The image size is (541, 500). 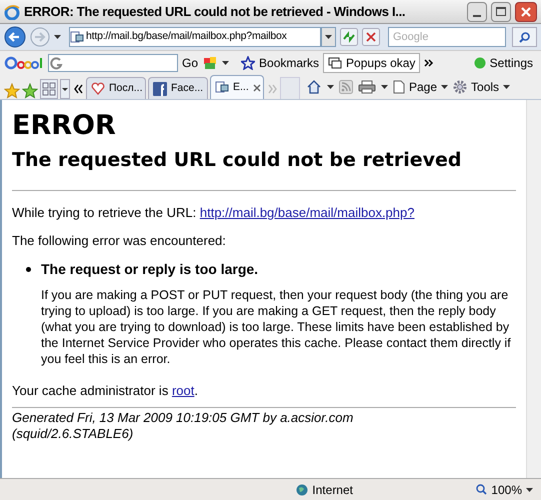 I want to click on facebook-icon, so click(x=160, y=89).